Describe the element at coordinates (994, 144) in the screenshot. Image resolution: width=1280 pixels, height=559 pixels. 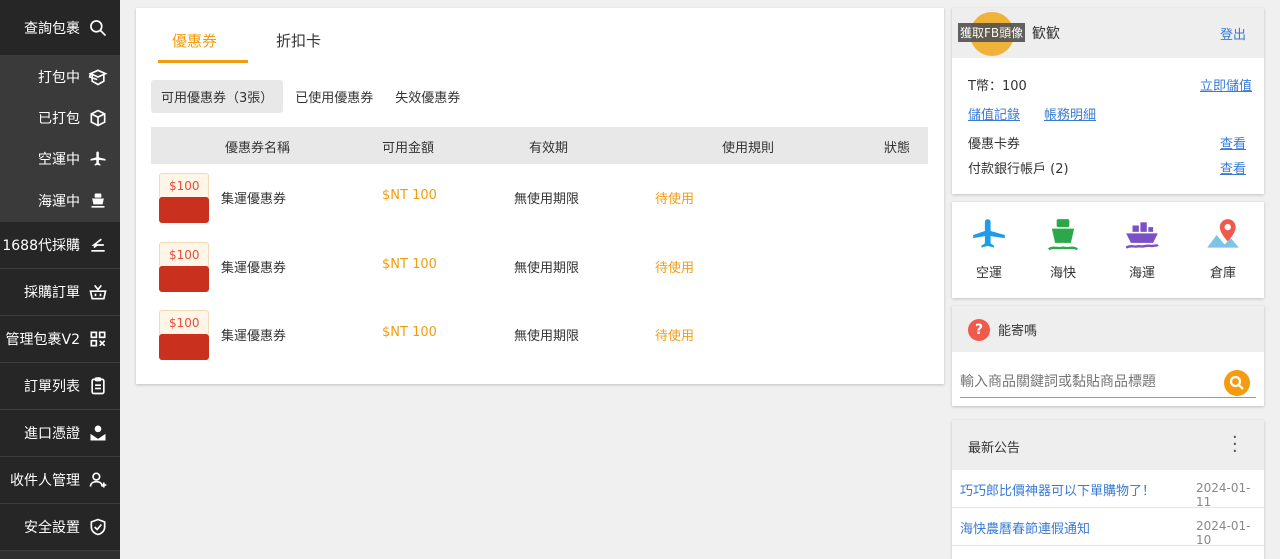
I see `coupon-card-label: 優惠卡券` at that location.